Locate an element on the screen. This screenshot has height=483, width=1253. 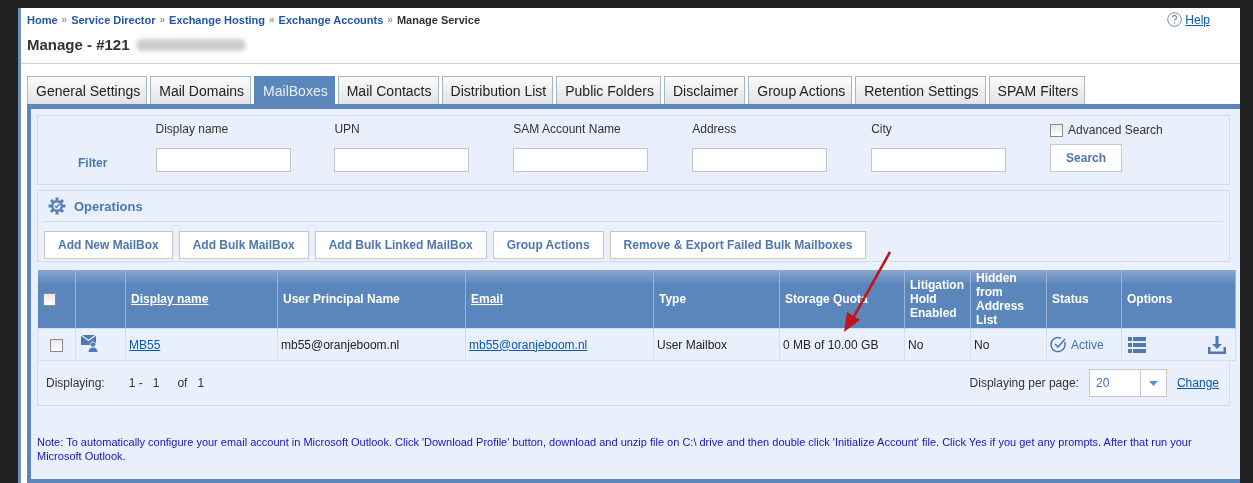
caret-icon is located at coordinates (1153, 383).